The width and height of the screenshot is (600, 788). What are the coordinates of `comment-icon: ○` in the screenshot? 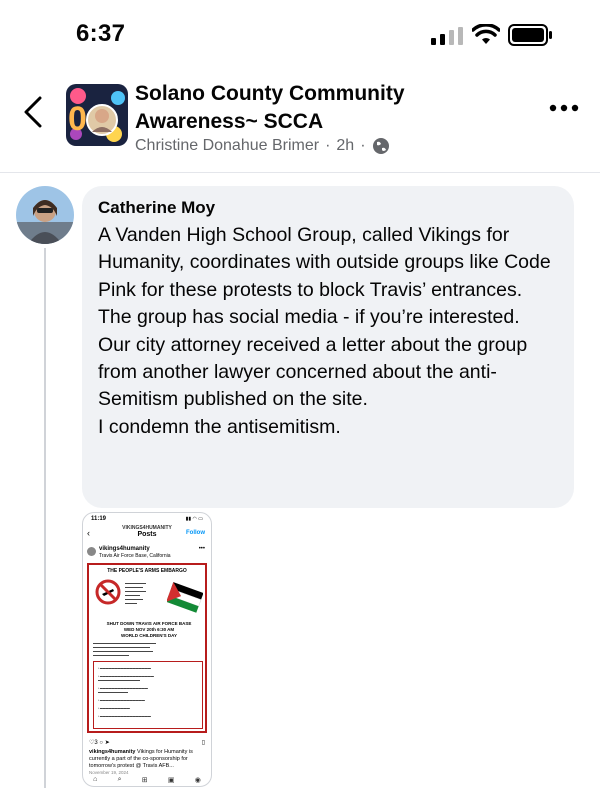 It's located at (101, 743).